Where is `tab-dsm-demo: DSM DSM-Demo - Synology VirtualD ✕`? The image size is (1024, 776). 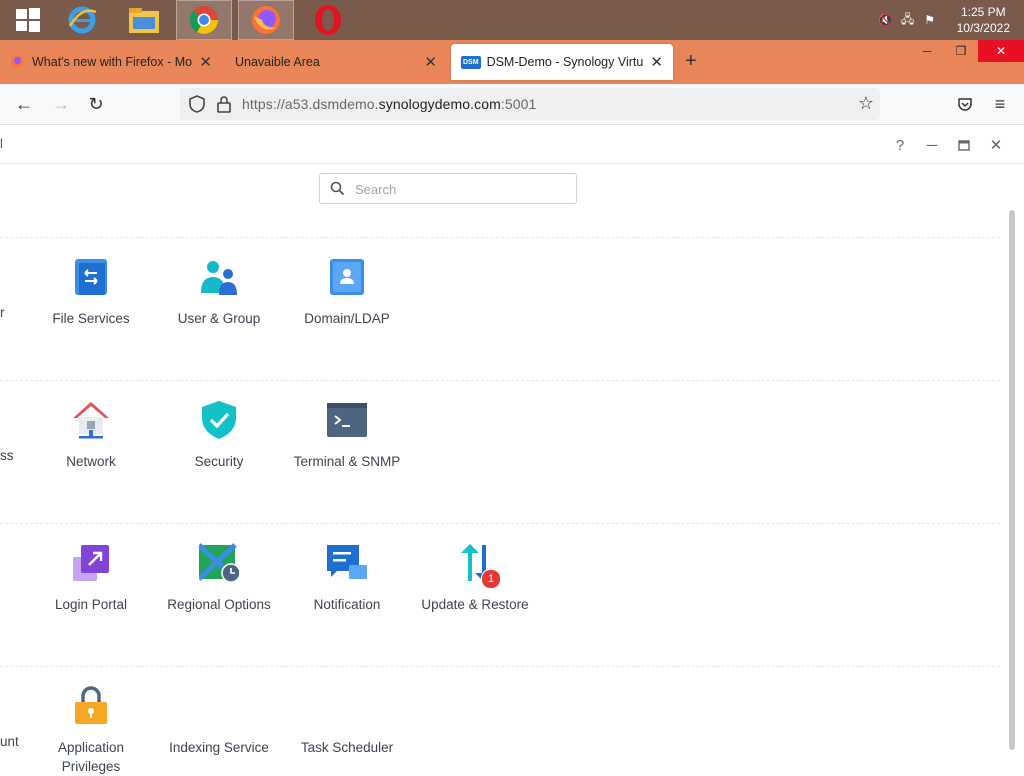 tab-dsm-demo: DSM DSM-Demo - Synology VirtualD ✕ is located at coordinates (562, 62).